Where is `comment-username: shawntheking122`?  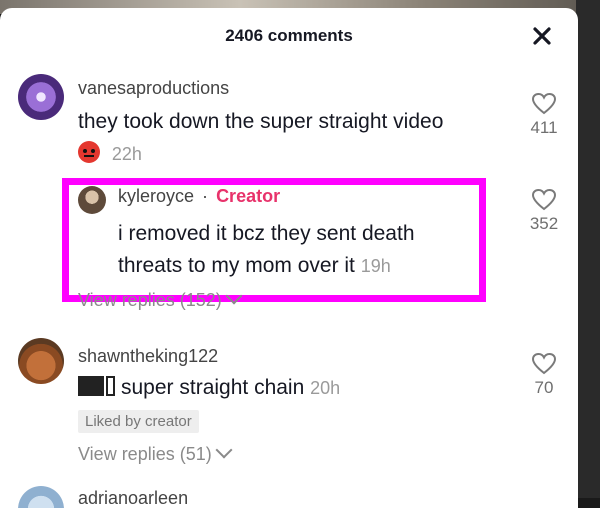 comment-username: shawntheking122 is located at coordinates (148, 356).